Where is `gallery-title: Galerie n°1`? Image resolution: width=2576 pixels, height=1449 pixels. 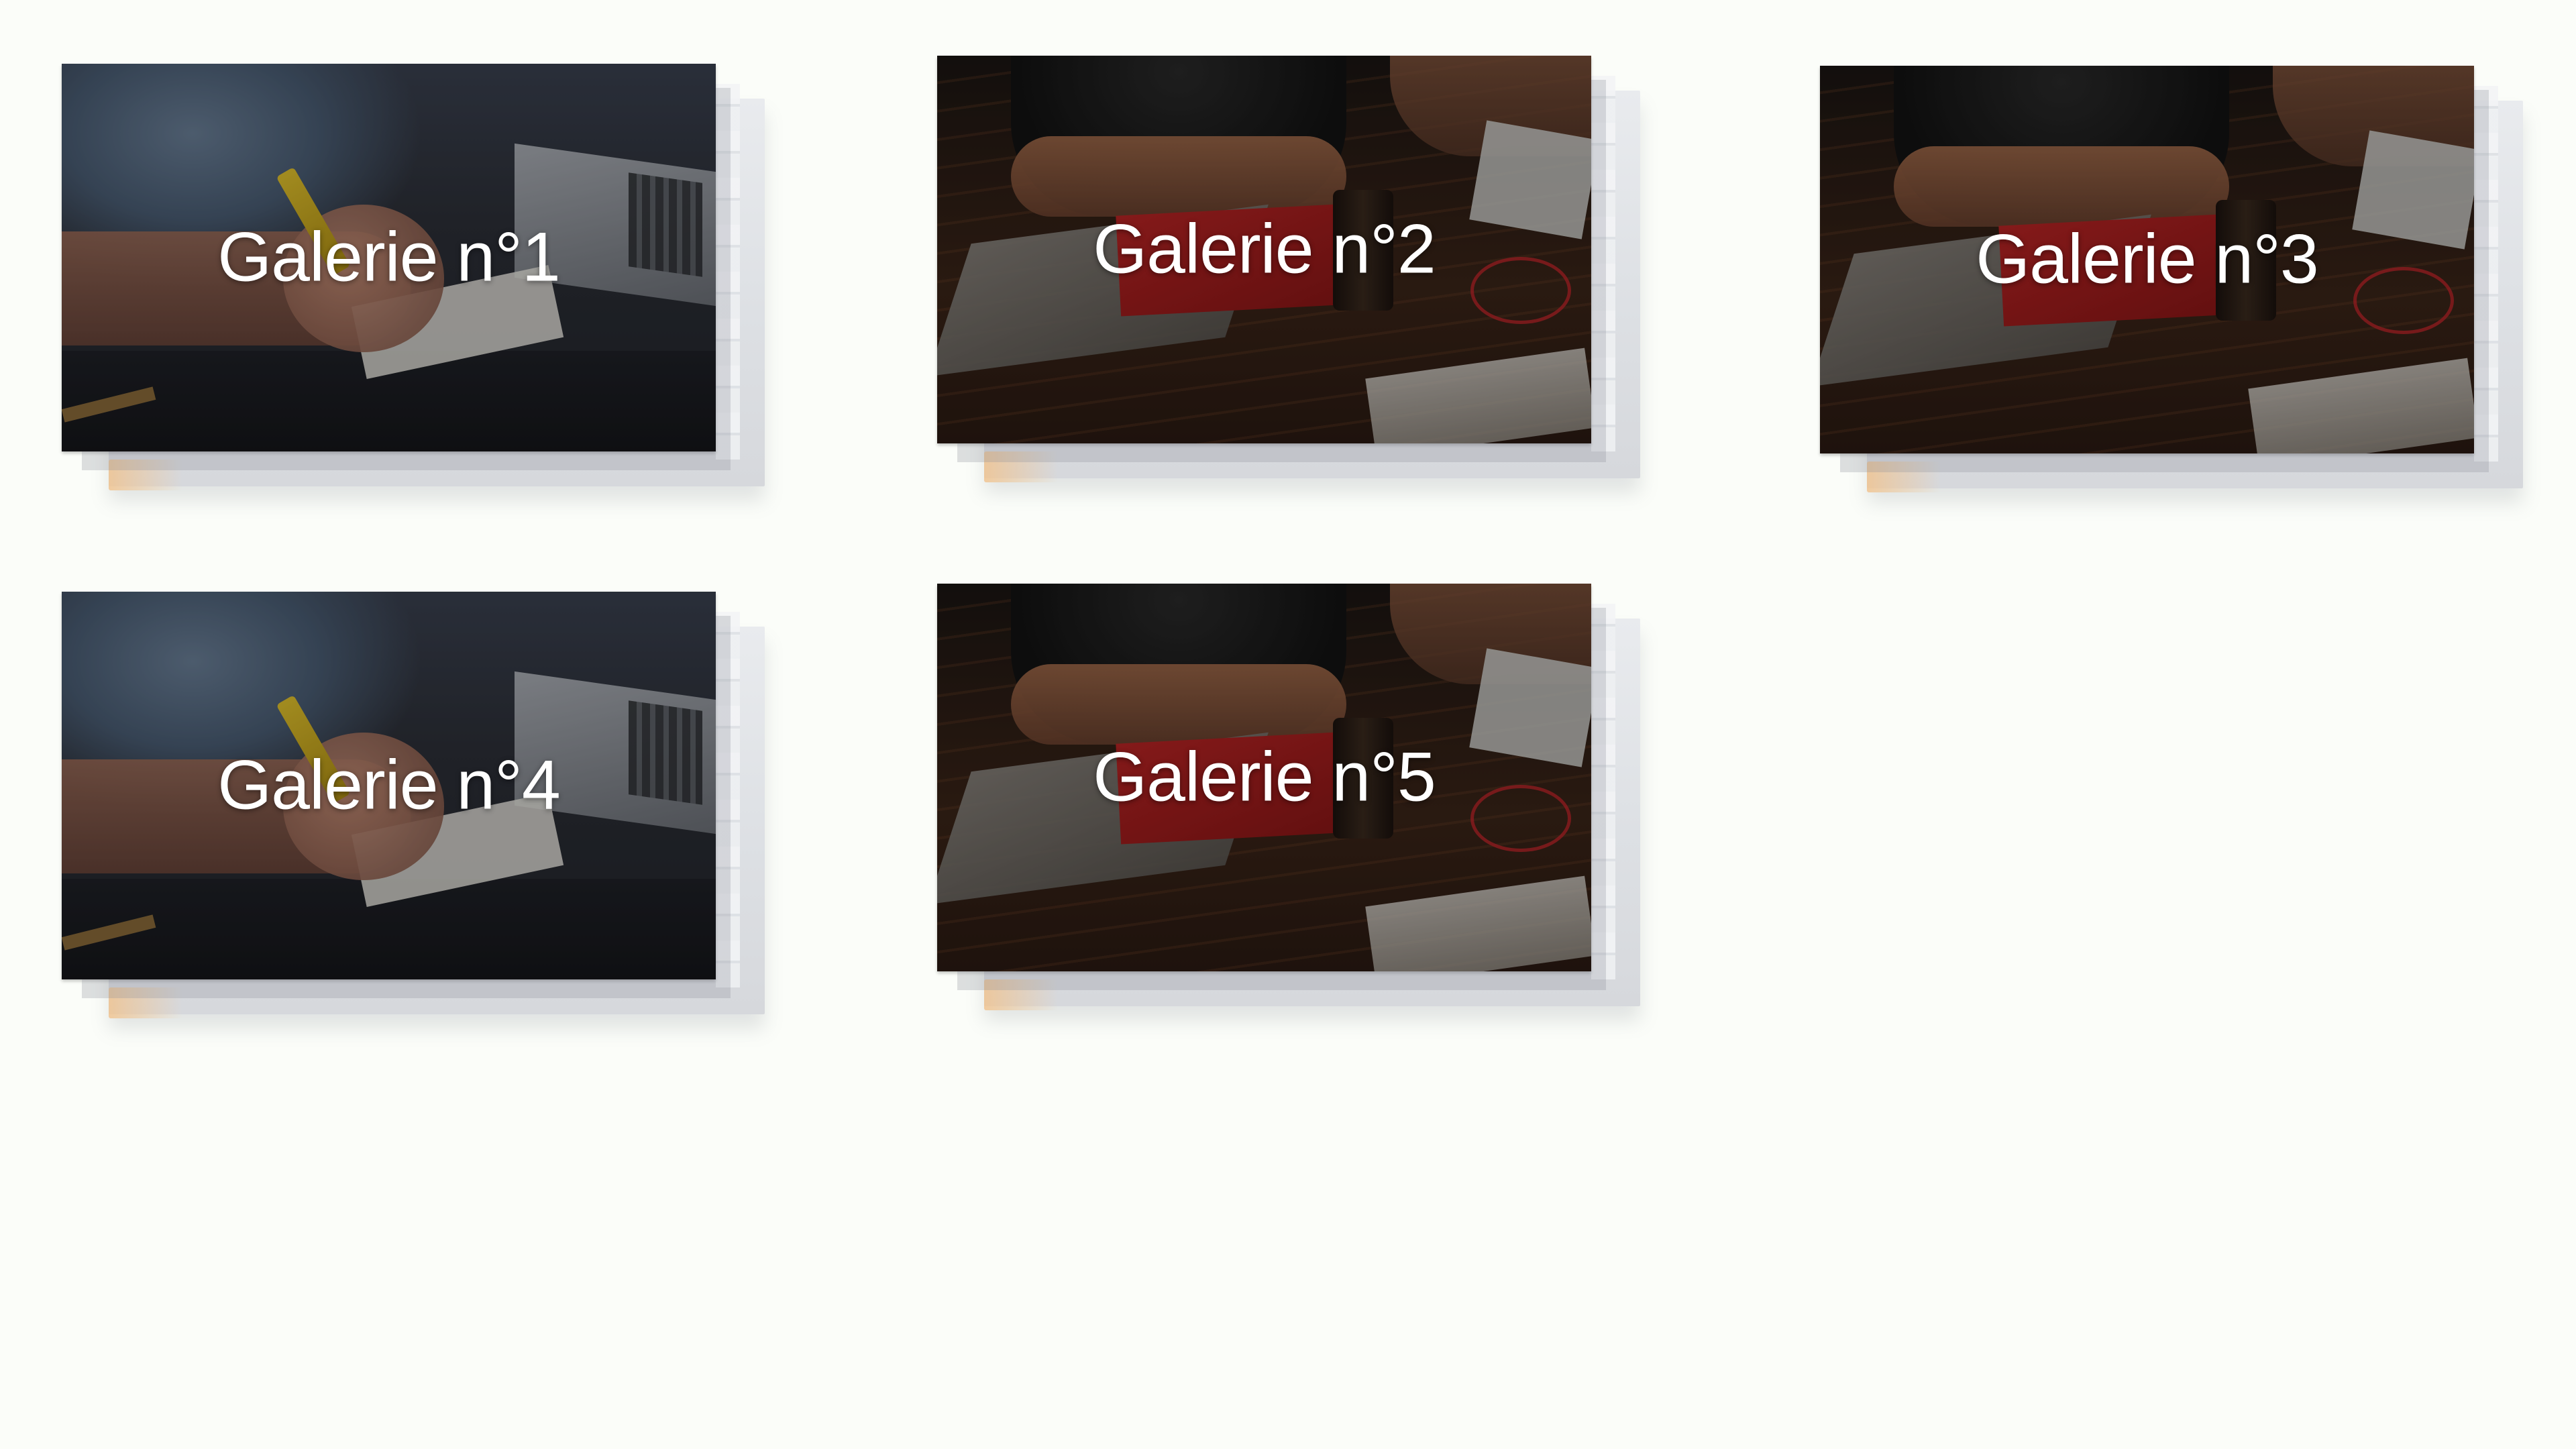
gallery-title: Galerie n°1 is located at coordinates (389, 258).